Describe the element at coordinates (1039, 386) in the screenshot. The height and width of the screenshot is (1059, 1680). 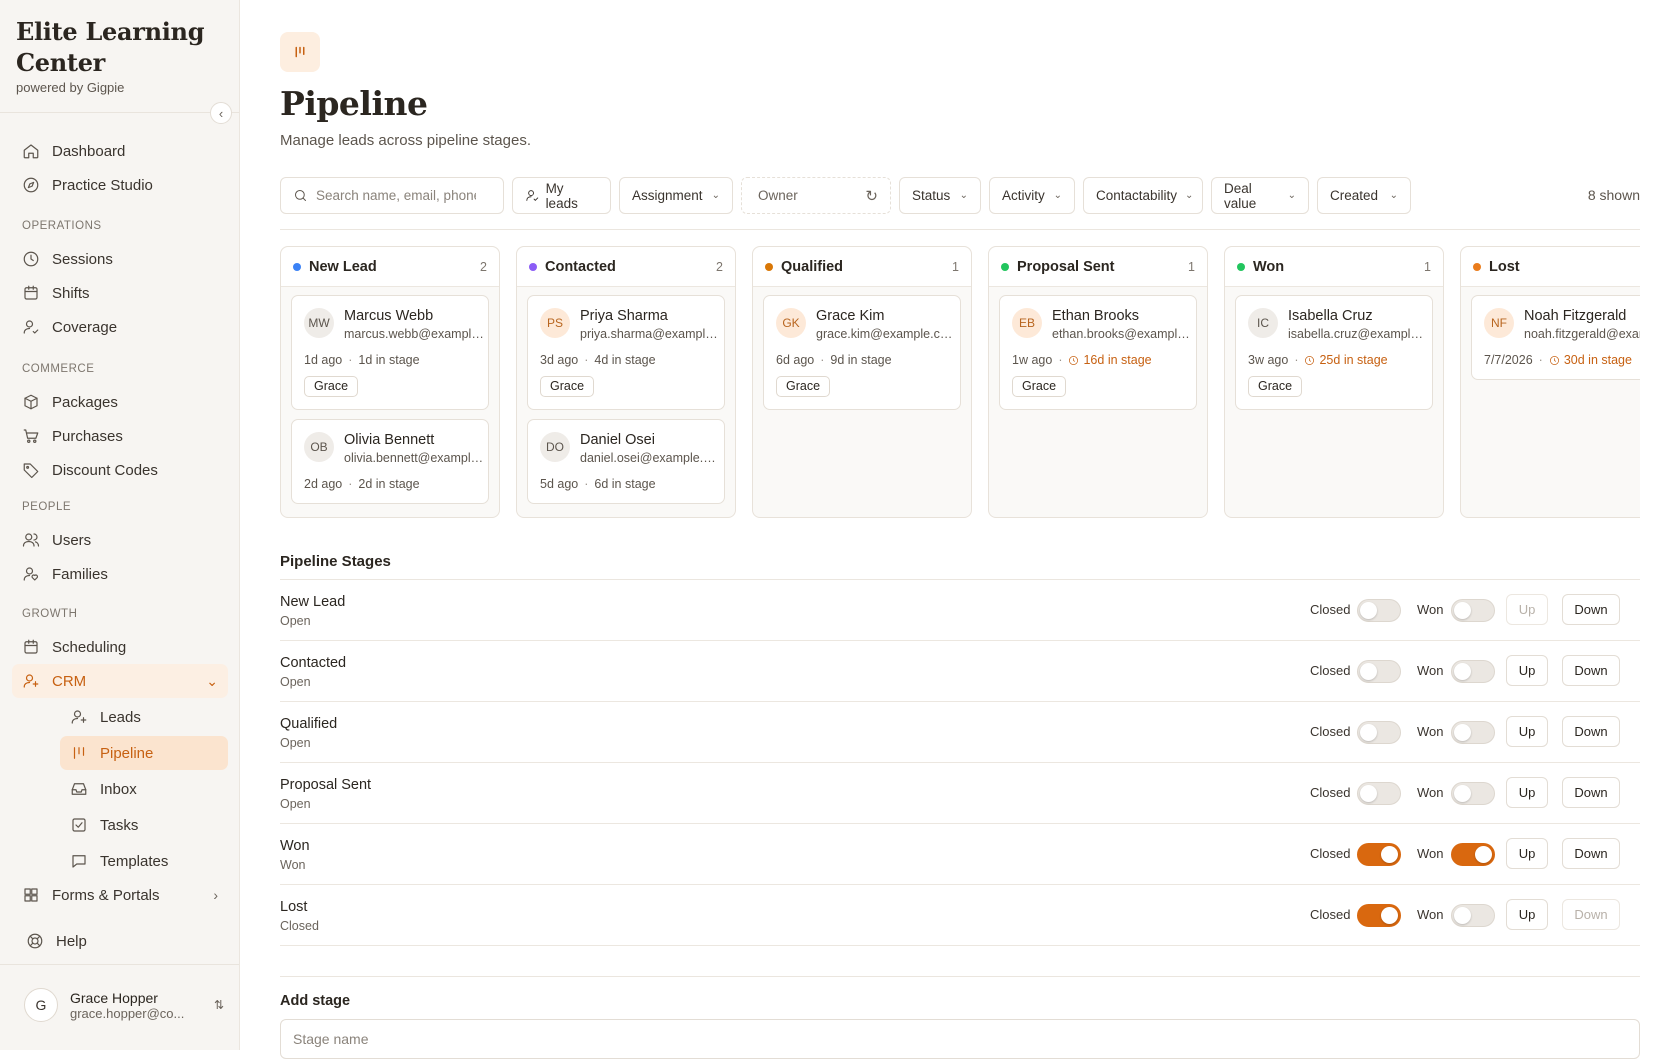
I see `owner-tag: Grace` at that location.